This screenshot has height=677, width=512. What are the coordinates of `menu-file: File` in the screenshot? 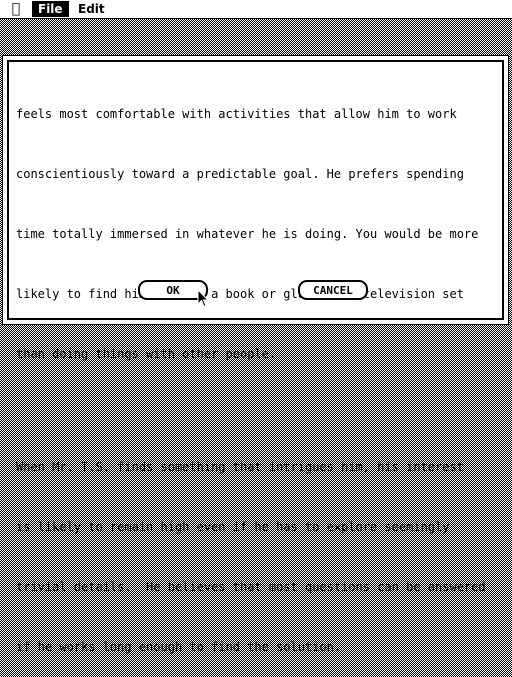 It's located at (50, 9).